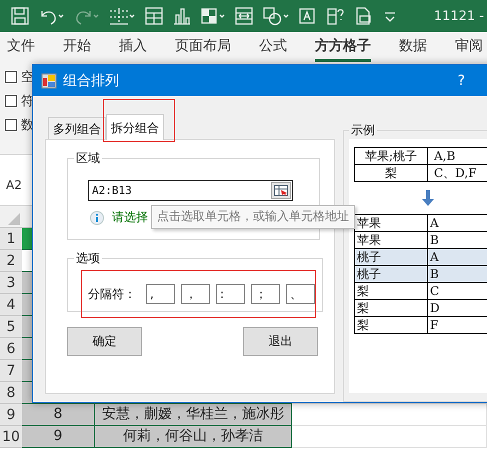 The width and height of the screenshot is (487, 457). I want to click on fill-icon, so click(213, 16).